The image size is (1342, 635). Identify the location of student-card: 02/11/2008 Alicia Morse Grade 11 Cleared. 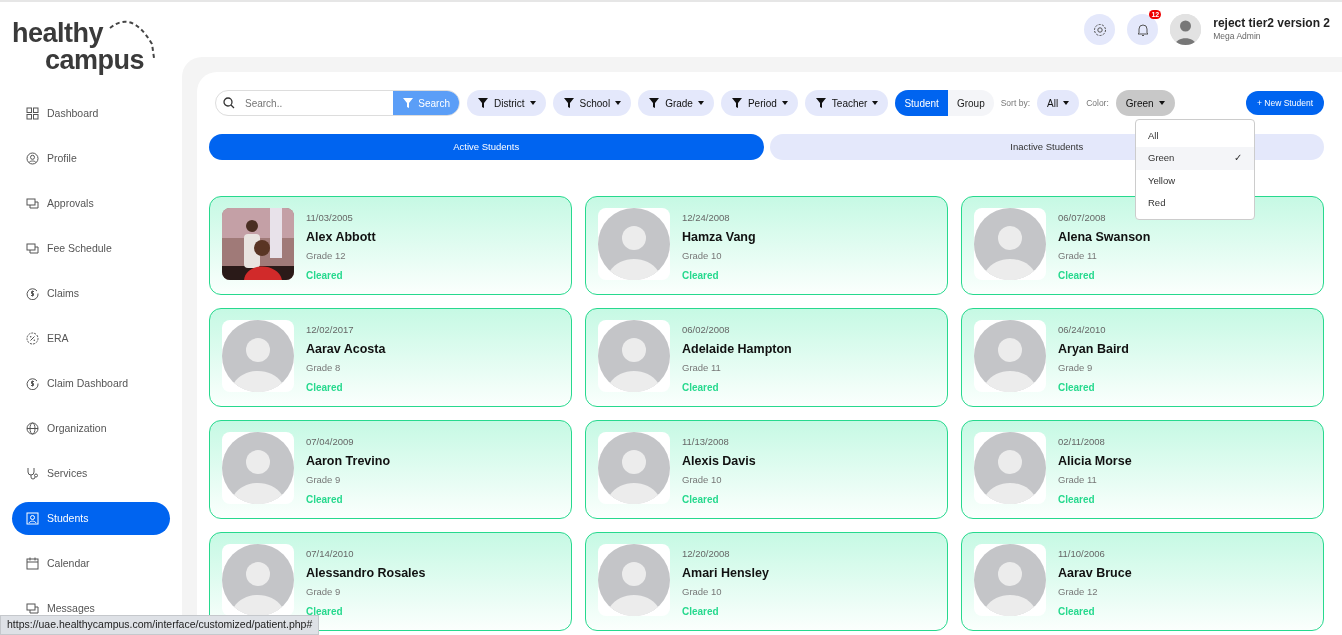
(1142, 469).